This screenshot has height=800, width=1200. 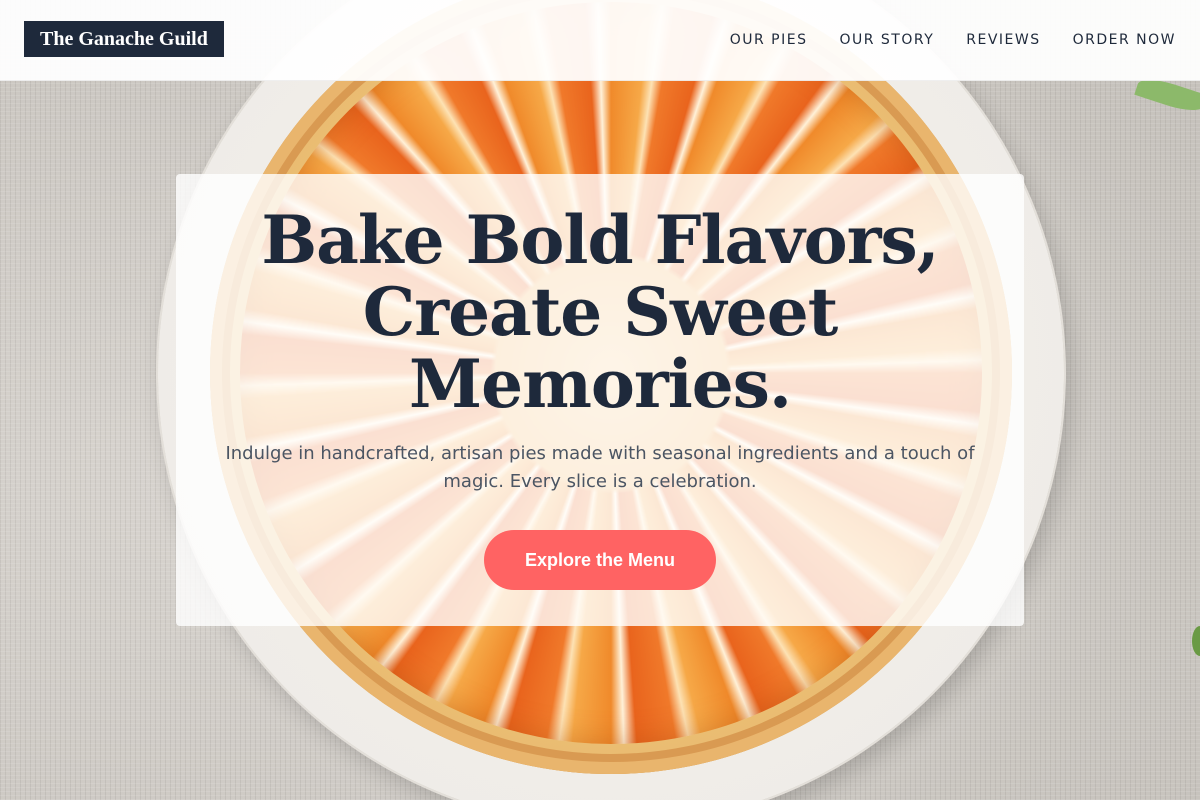 I want to click on brand-logo: The Ganache Guild, so click(x=124, y=39).